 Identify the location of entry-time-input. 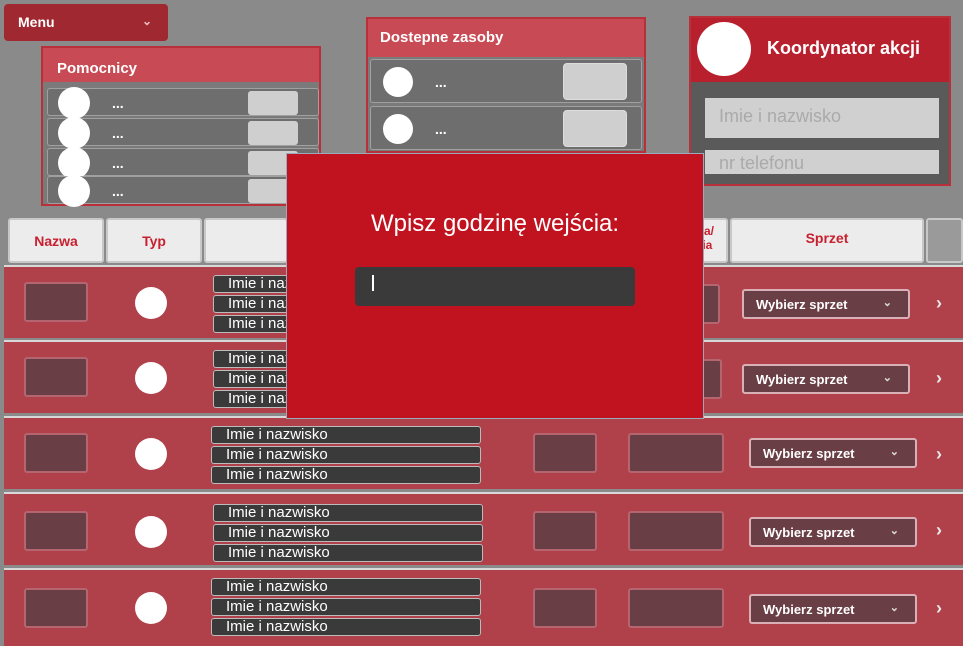
(495, 286).